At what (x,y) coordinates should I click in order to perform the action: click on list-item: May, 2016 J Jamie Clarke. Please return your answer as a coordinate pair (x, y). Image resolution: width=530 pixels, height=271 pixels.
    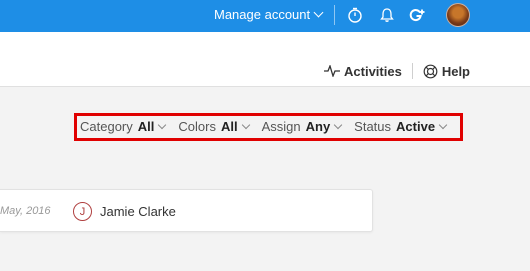
    Looking at the image, I should click on (186, 210).